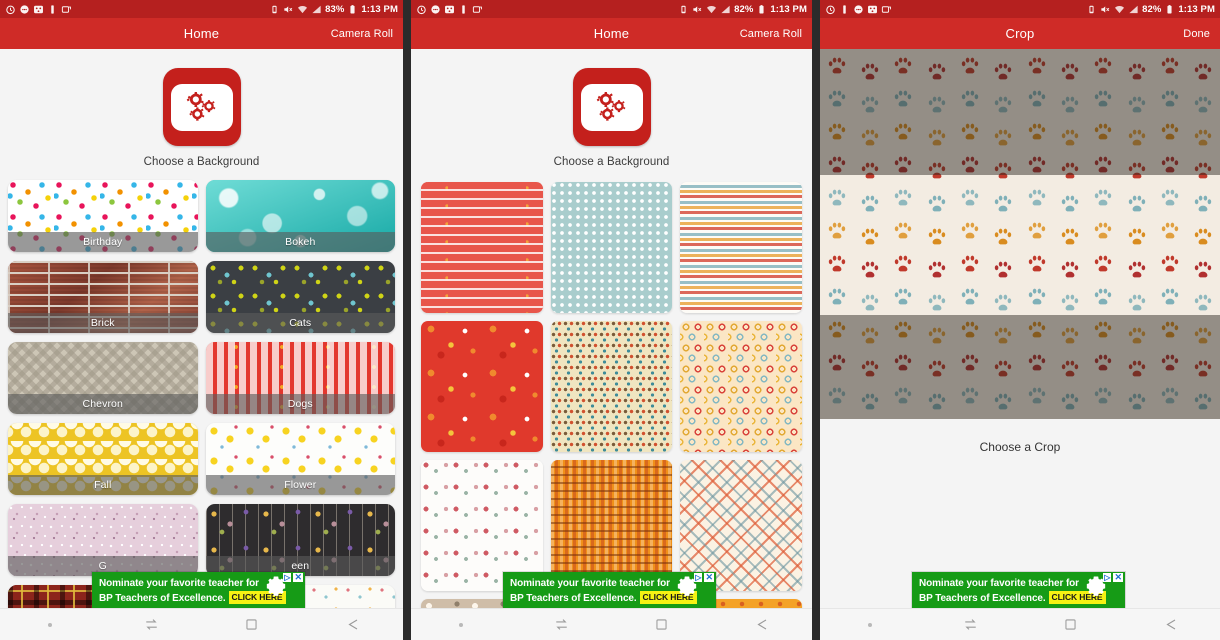  I want to click on status-right-cluster: 83% 1:13 PM, so click(333, 9).